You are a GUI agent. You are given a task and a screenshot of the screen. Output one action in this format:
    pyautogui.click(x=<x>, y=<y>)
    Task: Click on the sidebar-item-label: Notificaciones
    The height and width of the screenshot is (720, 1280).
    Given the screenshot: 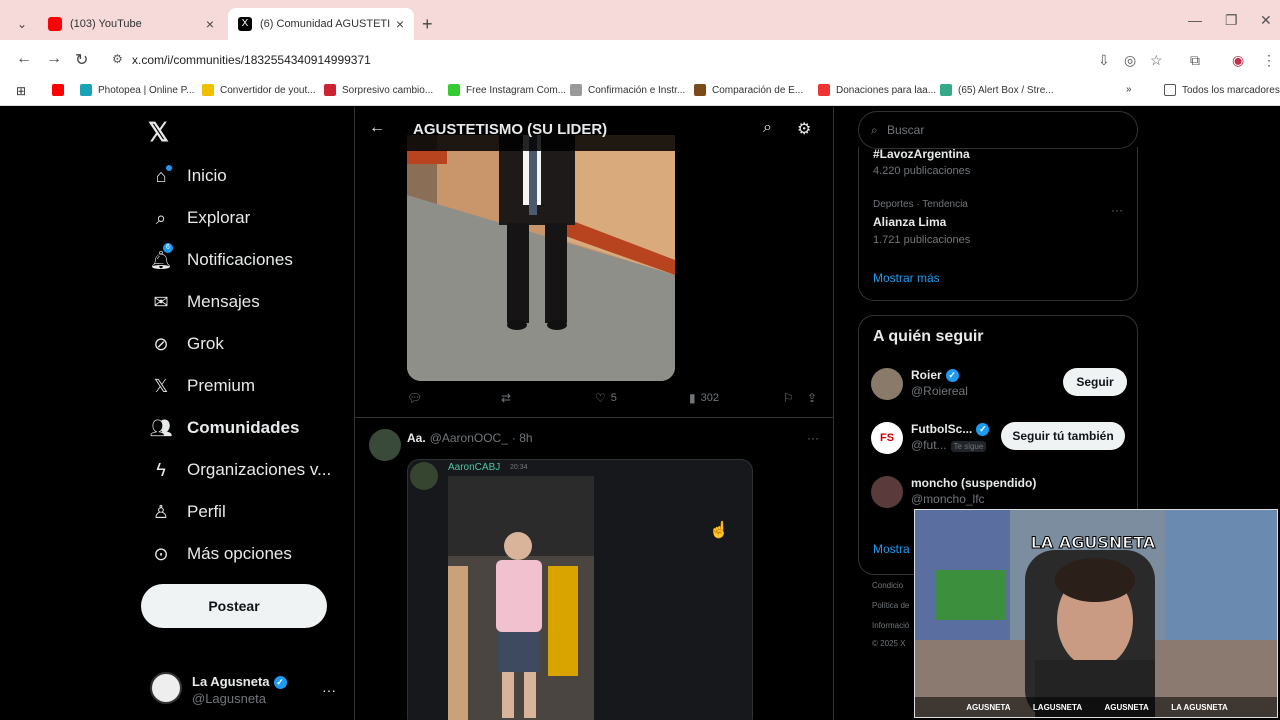 What is the action you would take?
    pyautogui.click(x=240, y=259)
    